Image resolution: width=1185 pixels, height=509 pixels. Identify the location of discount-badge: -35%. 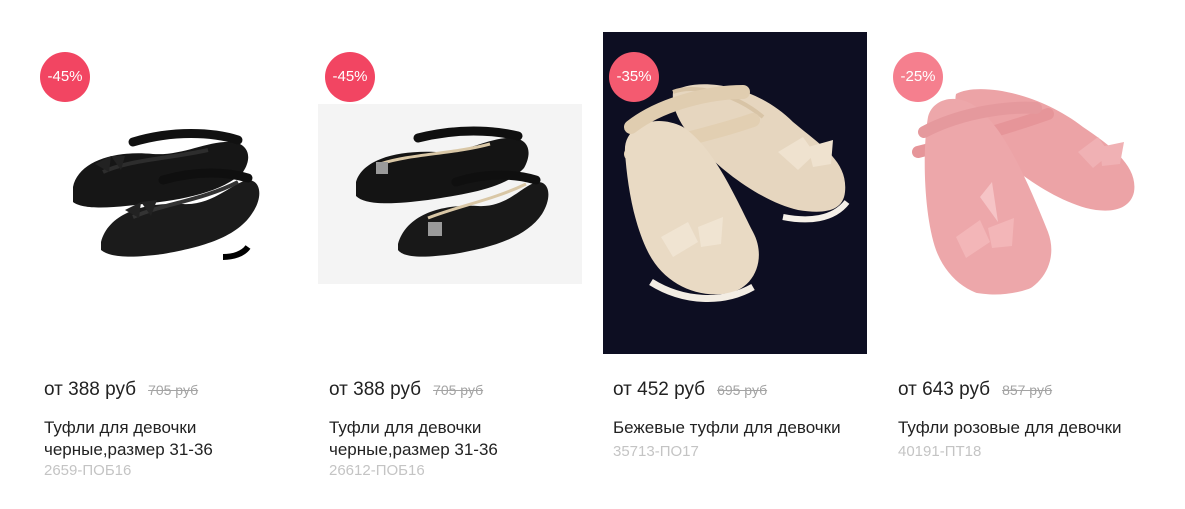
(634, 77).